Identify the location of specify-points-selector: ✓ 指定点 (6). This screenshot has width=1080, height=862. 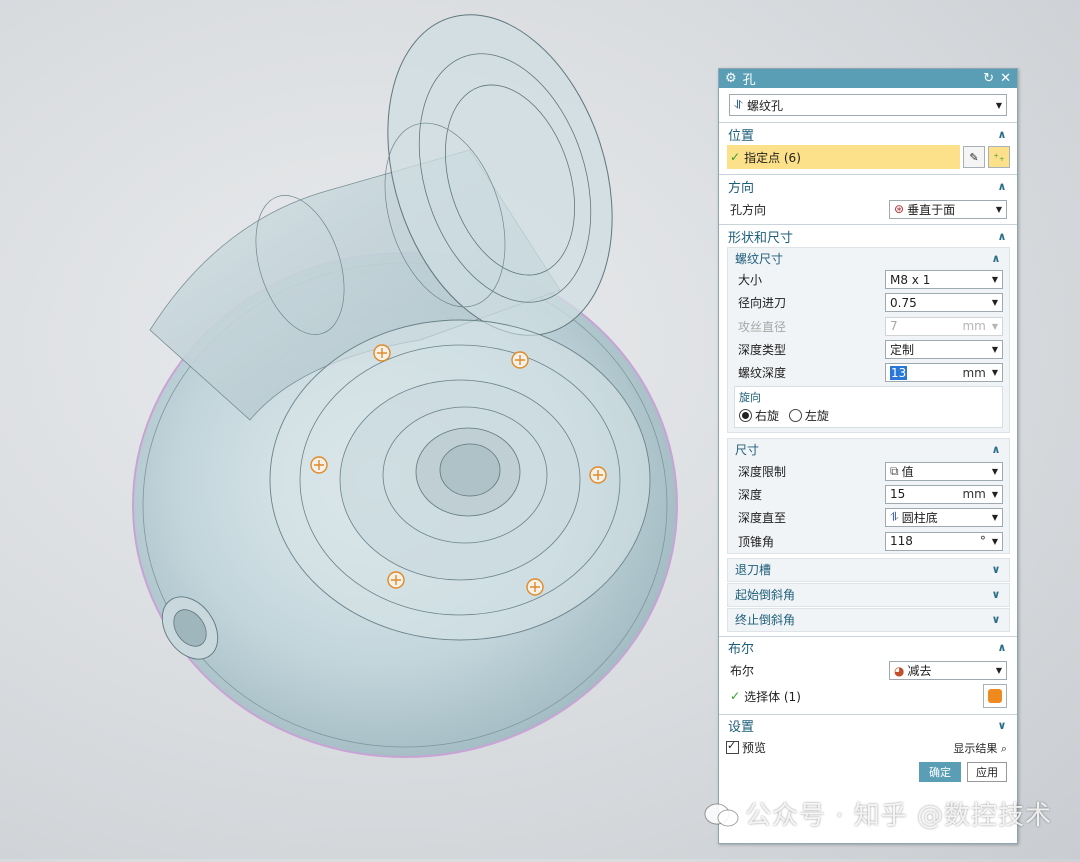
(843, 157).